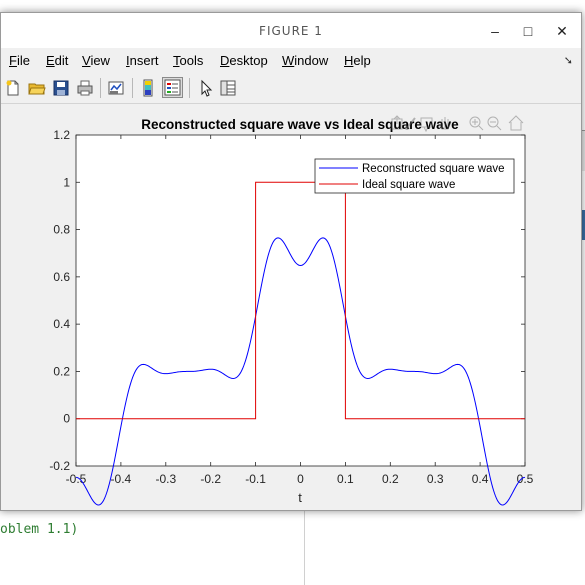 The height and width of the screenshot is (585, 585). I want to click on menu-insert: Insert, so click(142, 60).